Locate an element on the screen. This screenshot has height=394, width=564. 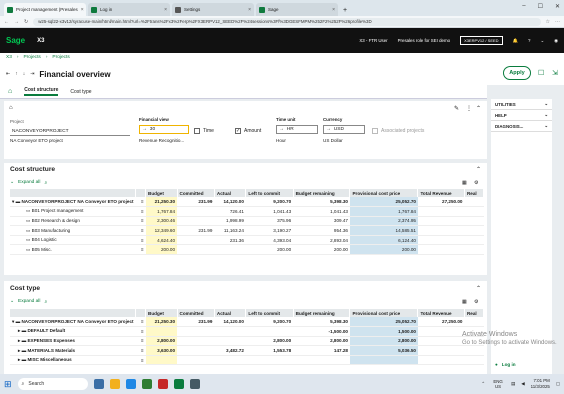
bookmark-icon: ☐ is located at coordinates (541, 73).